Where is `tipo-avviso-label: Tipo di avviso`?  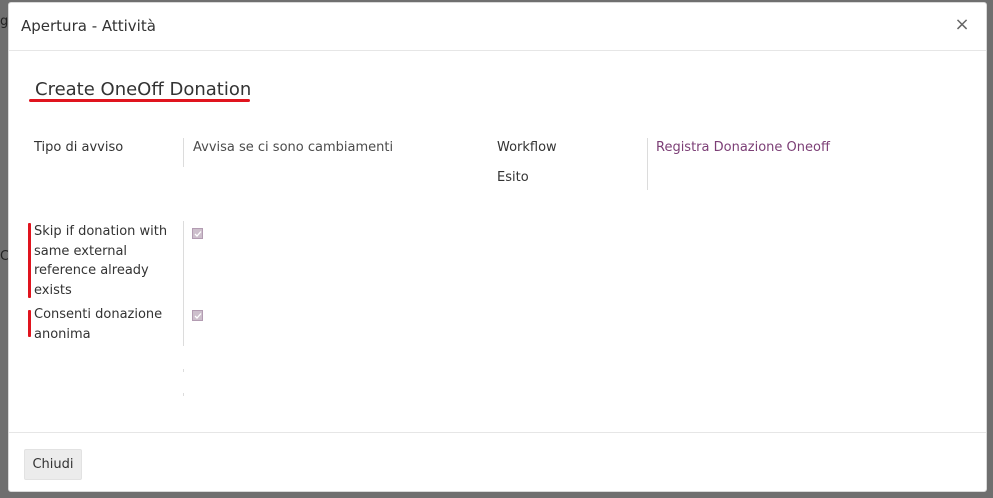
tipo-avviso-label: Tipo di avviso is located at coordinates (79, 147).